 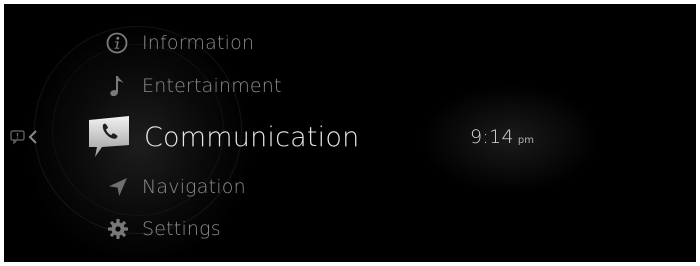 What do you see at coordinates (525, 140) in the screenshot?
I see `clock-ampm: pm` at bounding box center [525, 140].